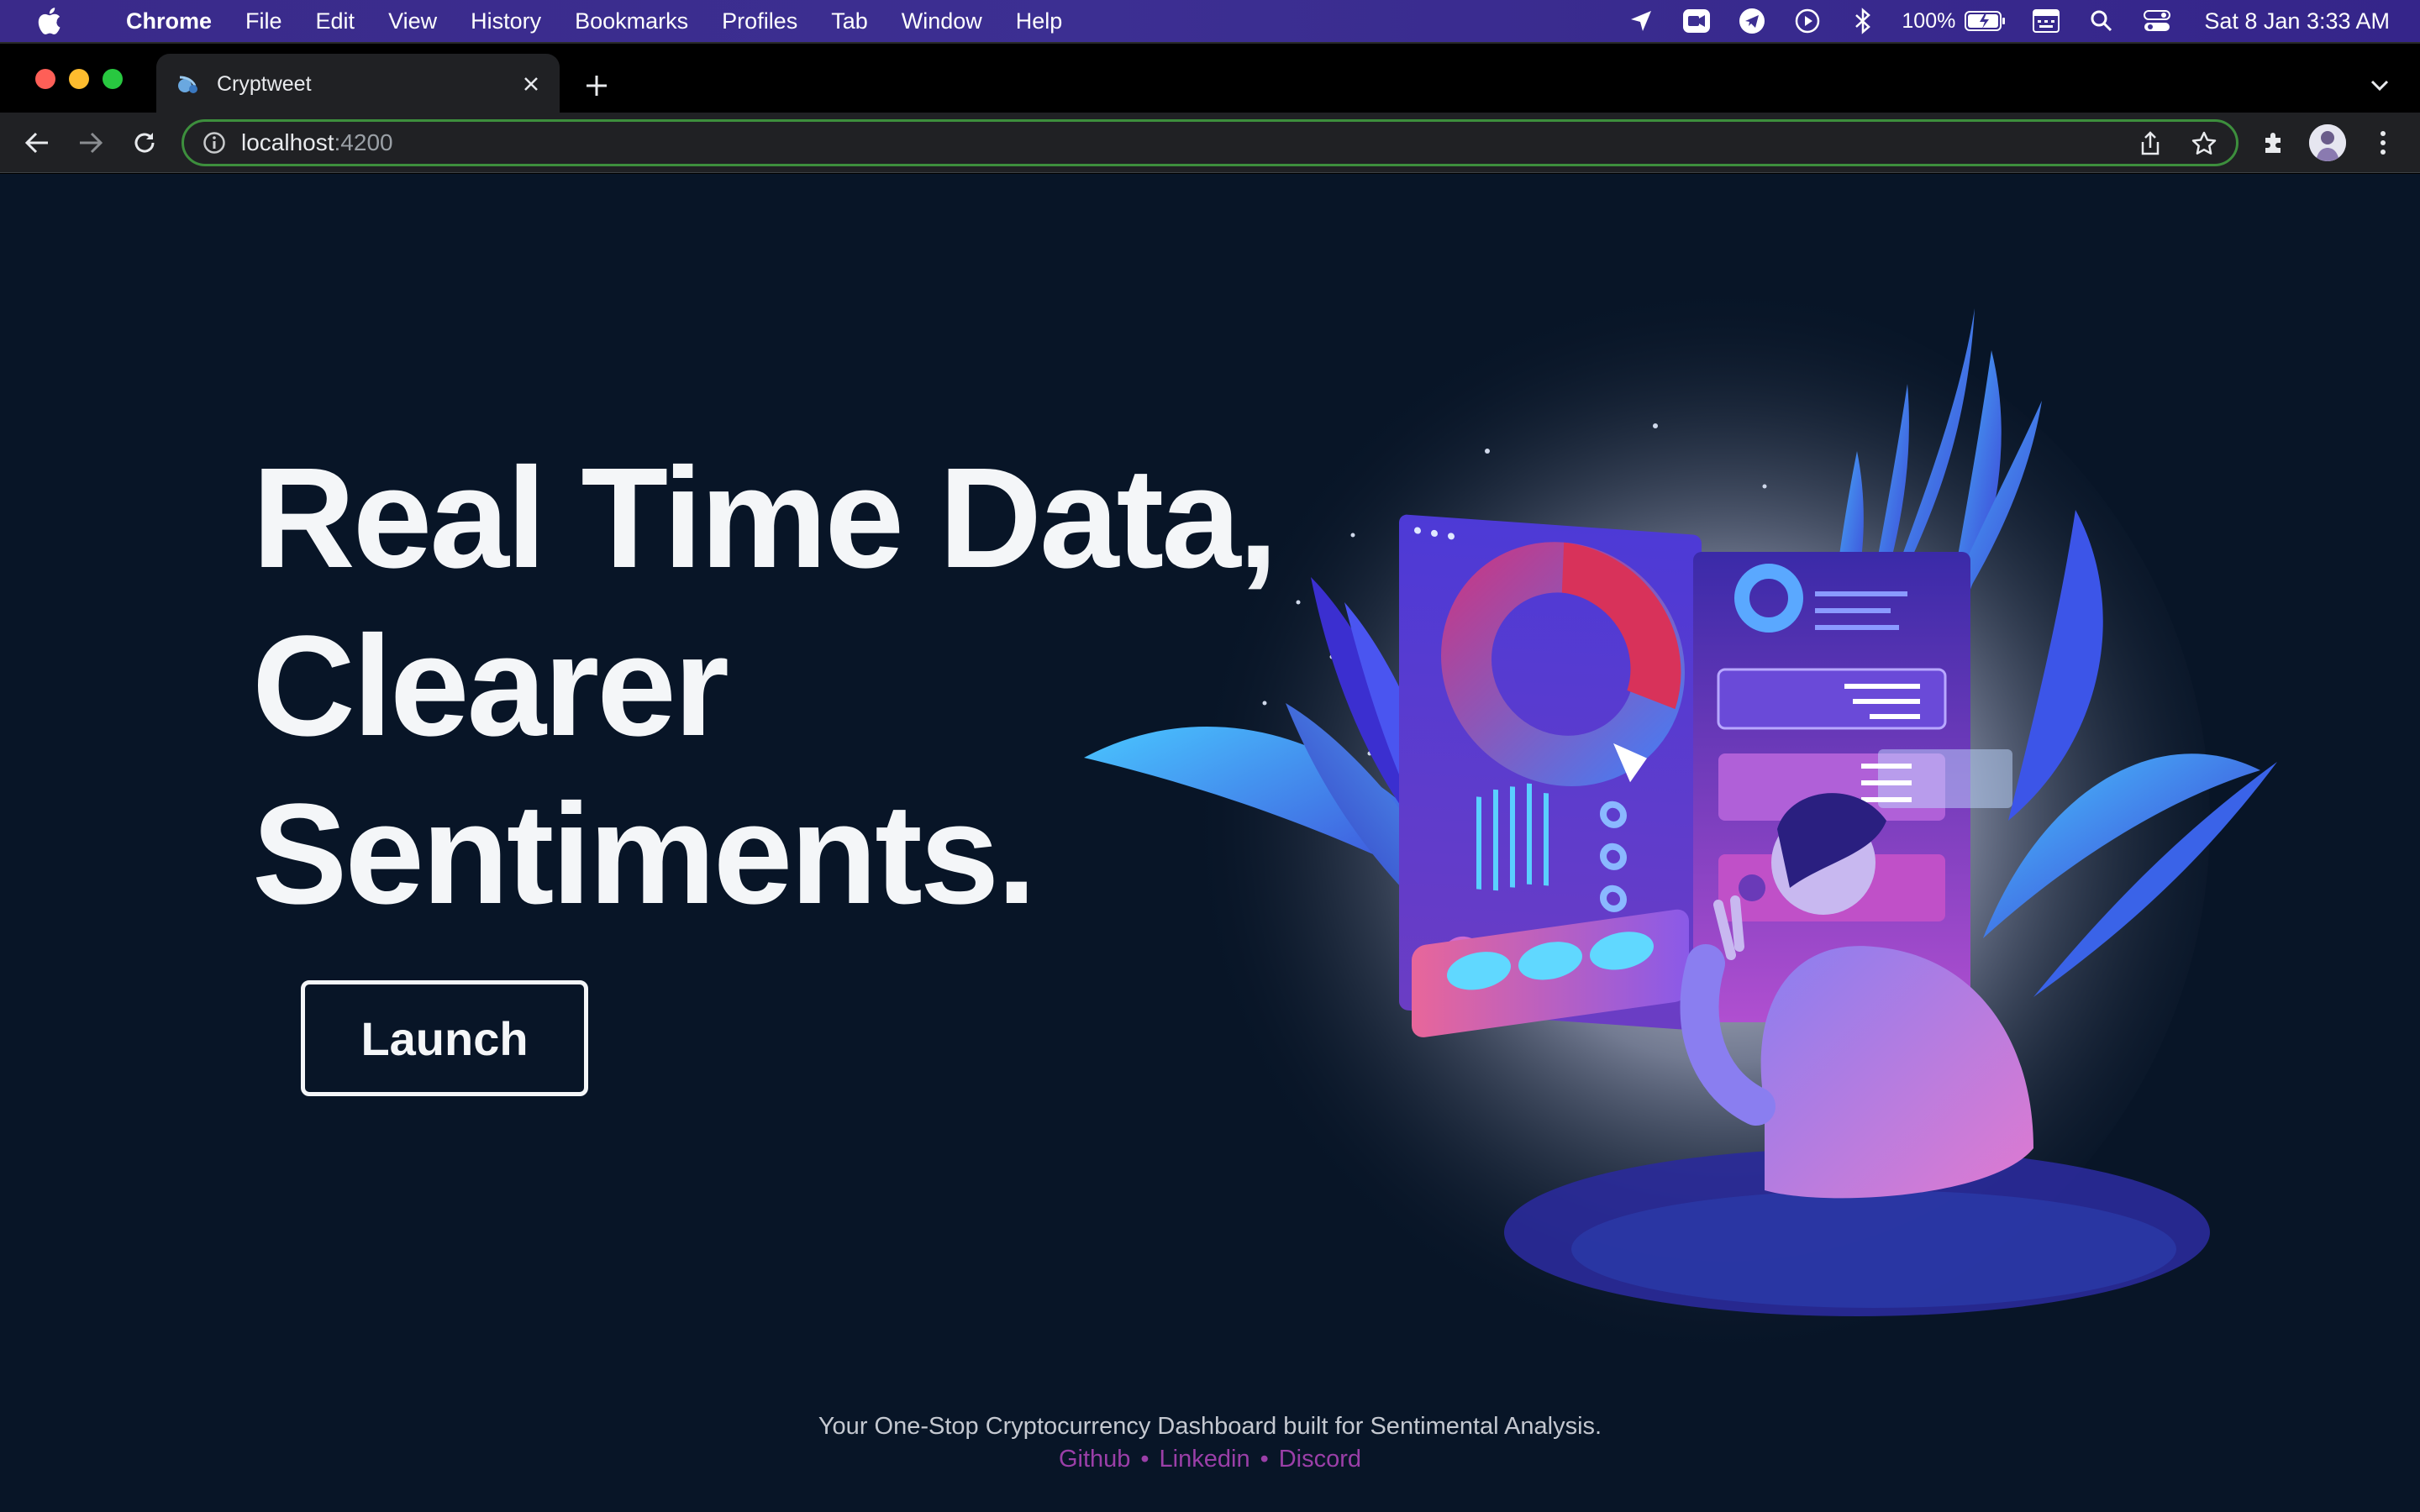 This screenshot has width=2420, height=1512. What do you see at coordinates (188, 84) in the screenshot?
I see `tab-favicon-icon` at bounding box center [188, 84].